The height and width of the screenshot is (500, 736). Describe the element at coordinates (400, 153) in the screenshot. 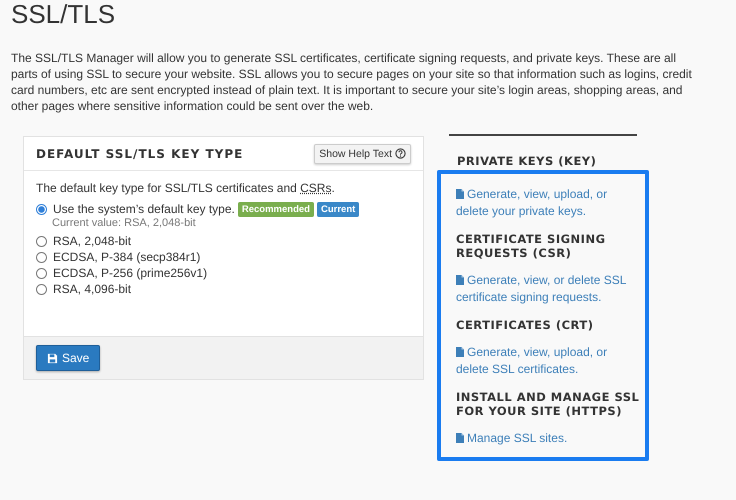

I see `question-icon` at that location.